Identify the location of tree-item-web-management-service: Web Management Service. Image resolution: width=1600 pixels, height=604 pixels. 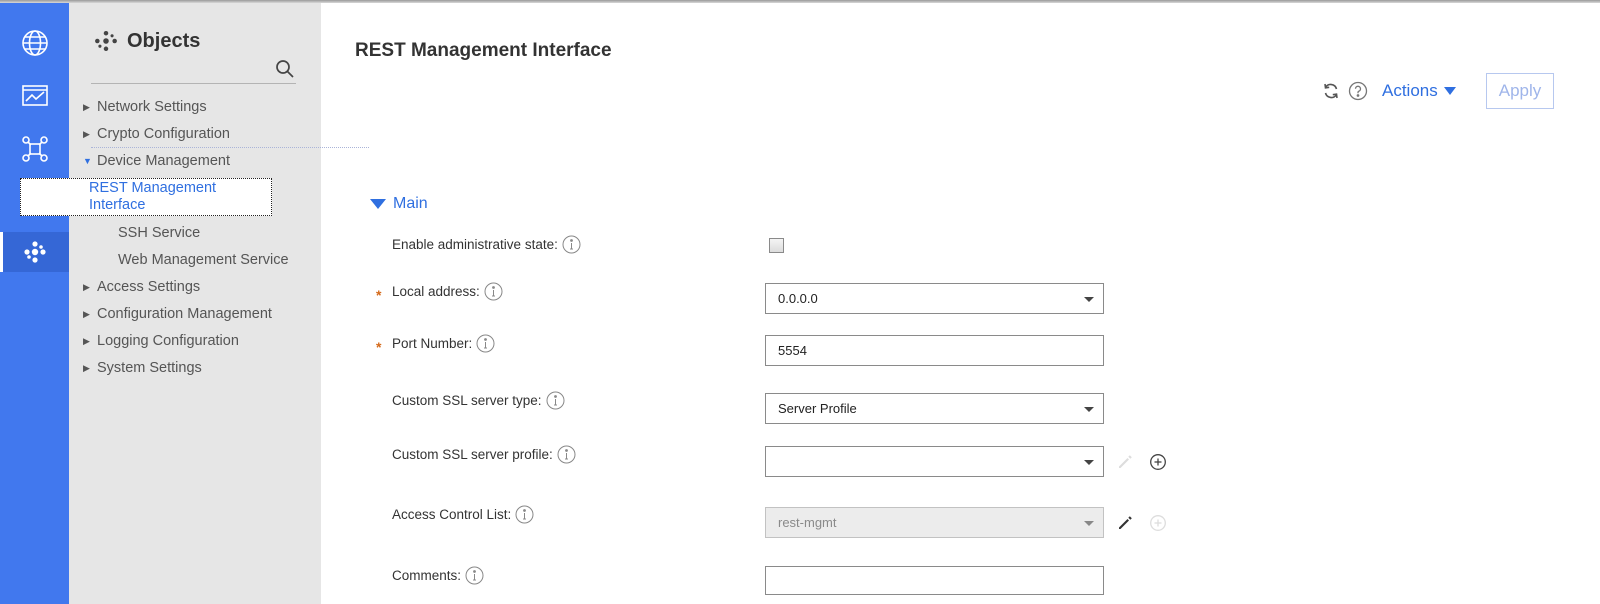
(195, 260).